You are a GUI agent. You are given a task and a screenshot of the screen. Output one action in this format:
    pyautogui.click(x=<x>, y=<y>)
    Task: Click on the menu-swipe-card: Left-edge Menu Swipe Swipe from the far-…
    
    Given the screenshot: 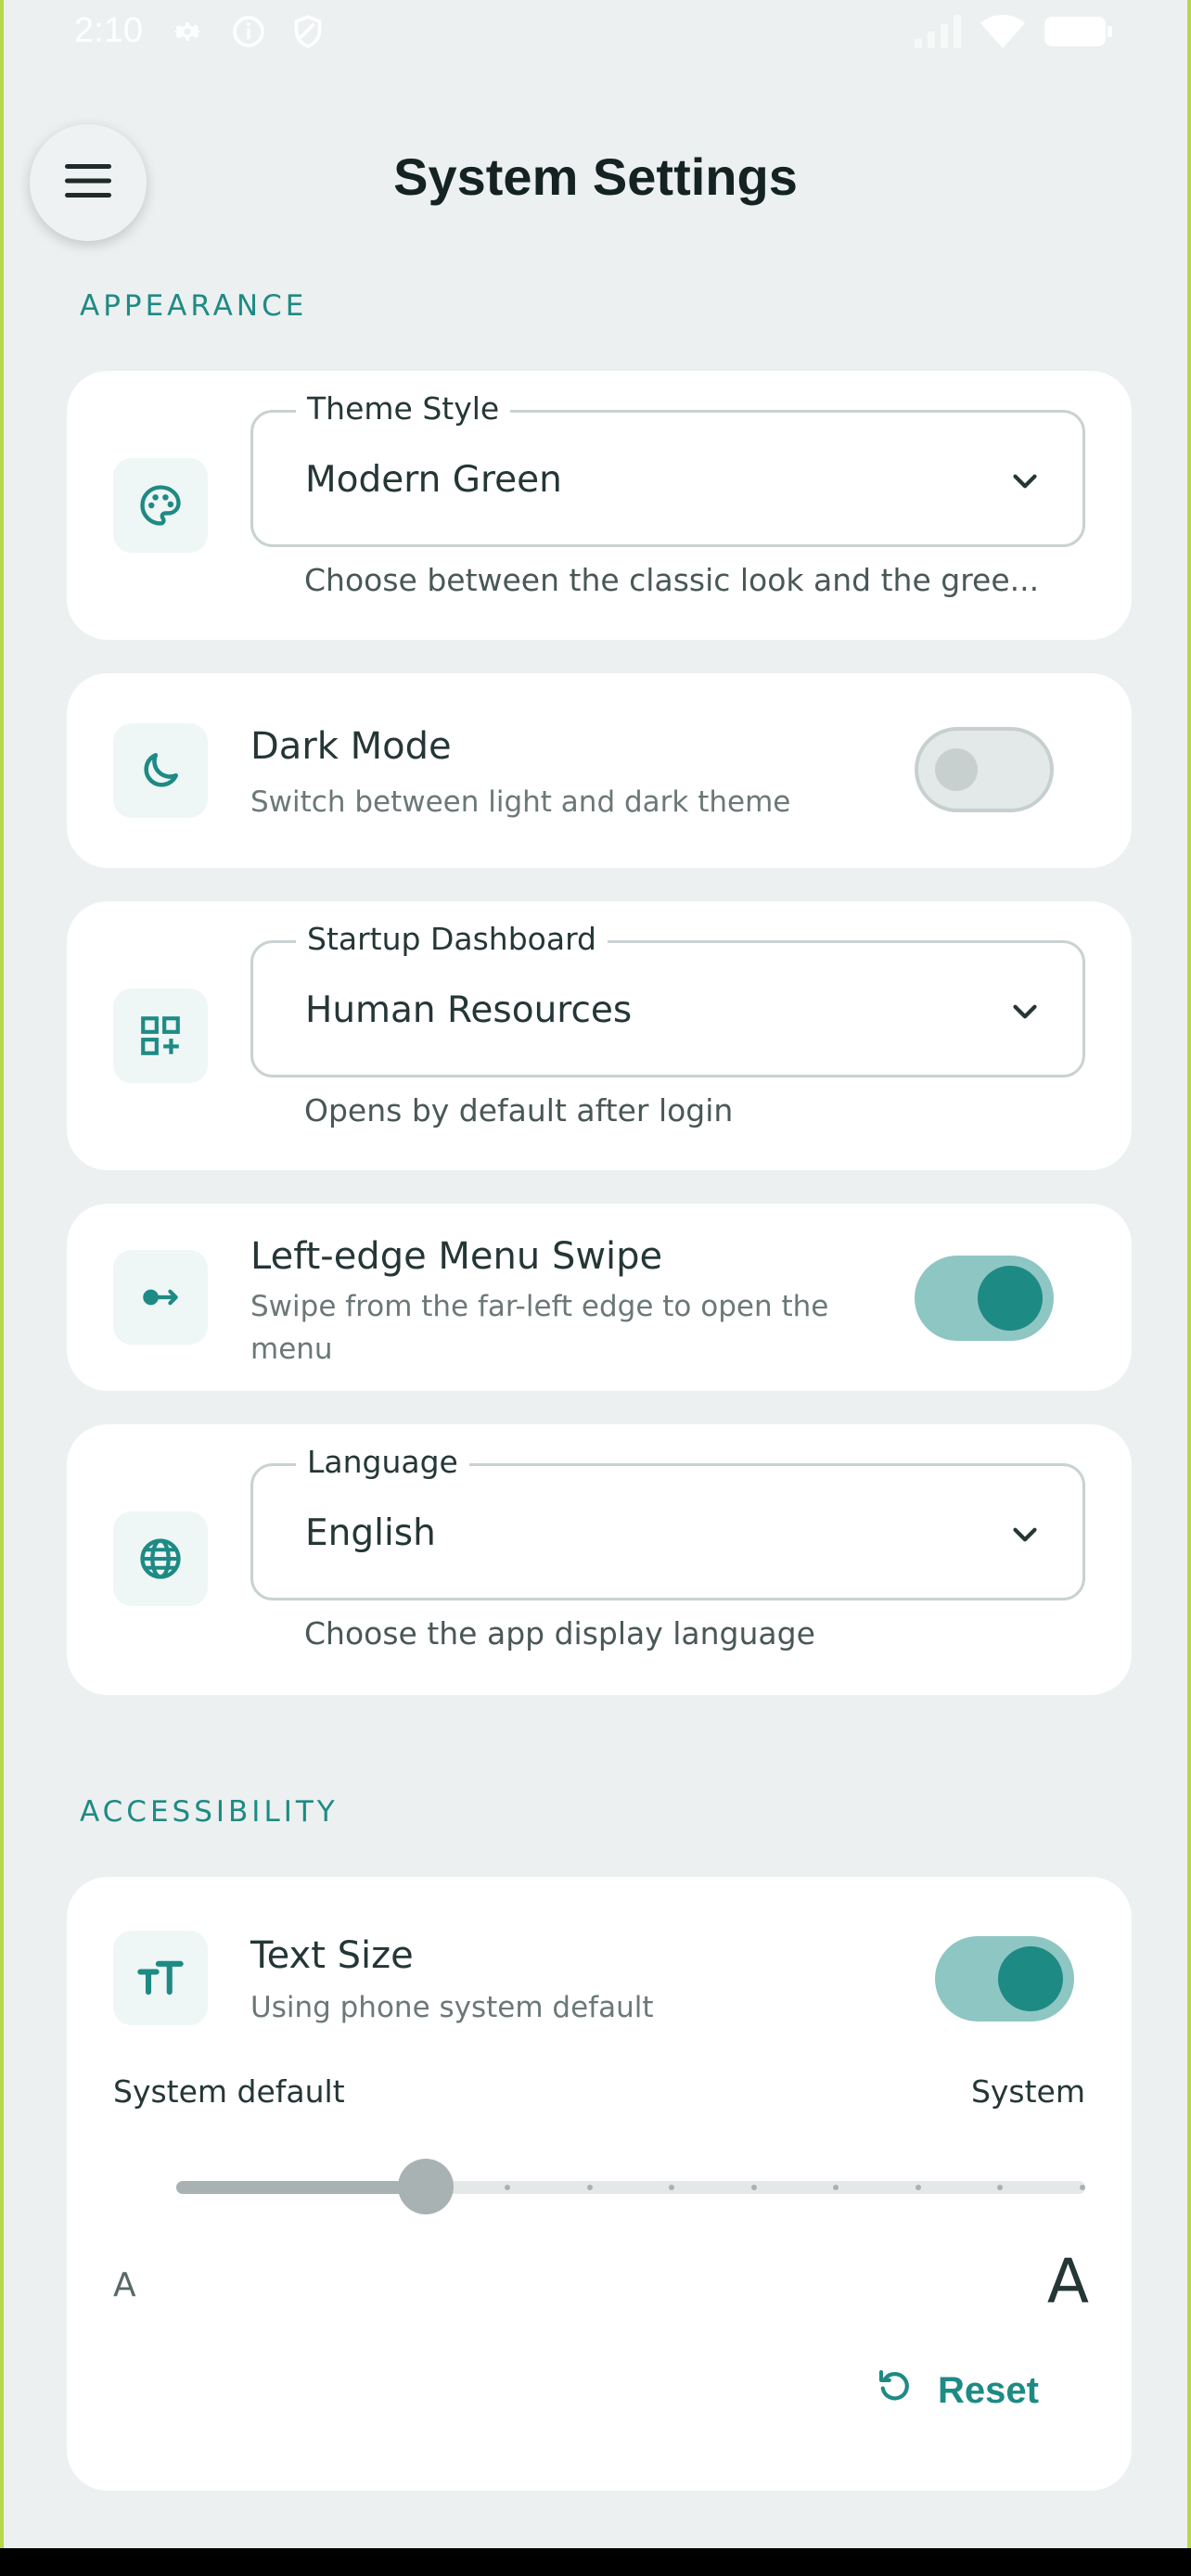 What is the action you would take?
    pyautogui.click(x=599, y=1297)
    